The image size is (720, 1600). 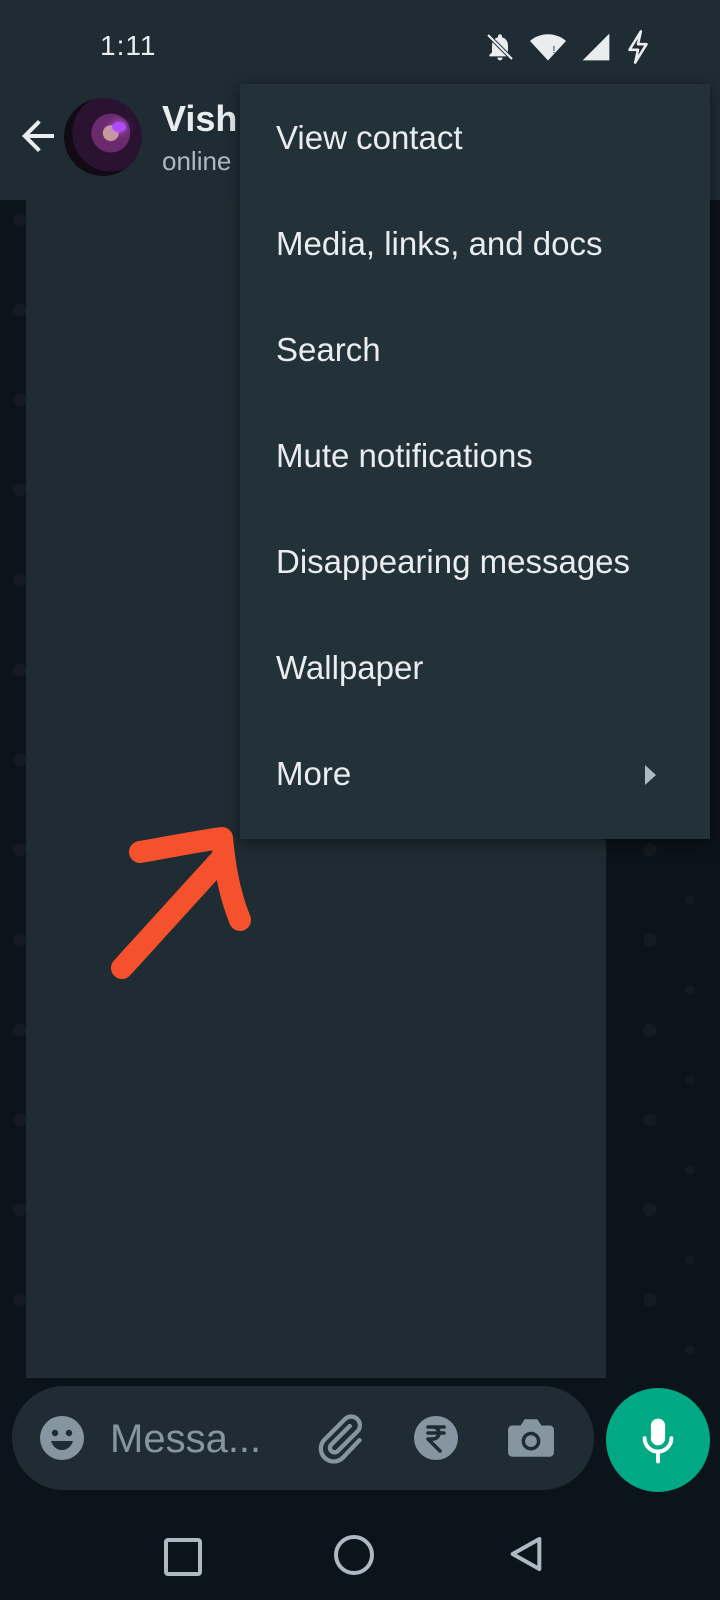 What do you see at coordinates (404, 455) in the screenshot?
I see `menu-item-label: Mute notifications` at bounding box center [404, 455].